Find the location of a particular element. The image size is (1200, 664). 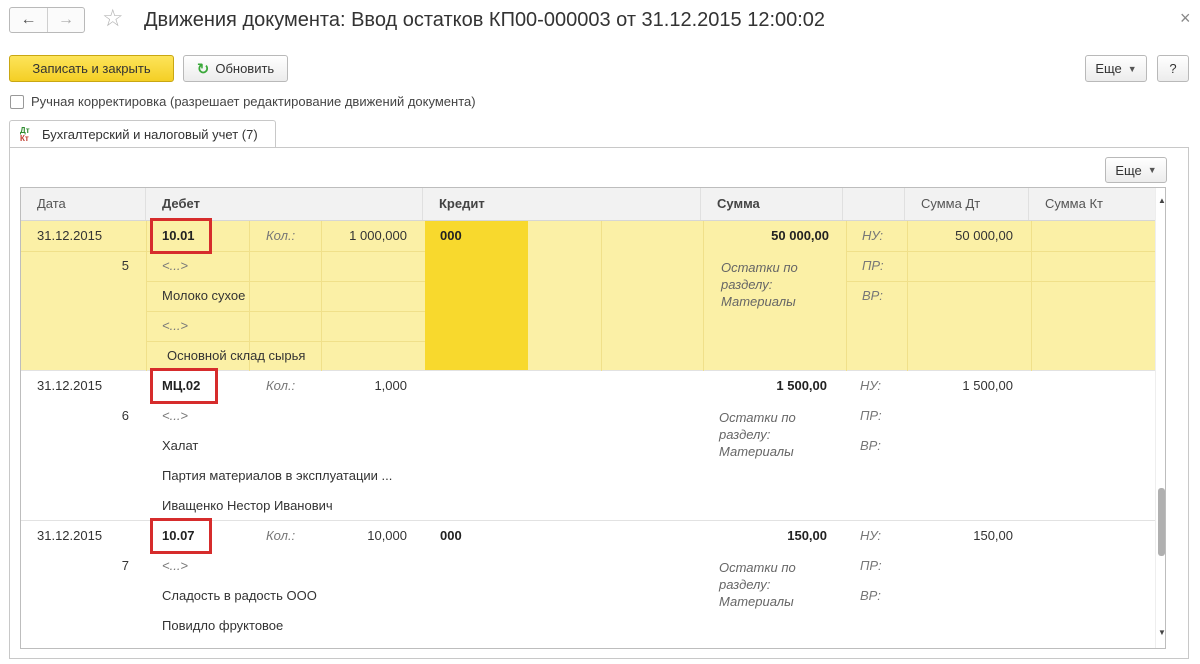

tab-accounting: Дт Кт Бухгалтерский и налоговый учет (7) is located at coordinates (142, 134).